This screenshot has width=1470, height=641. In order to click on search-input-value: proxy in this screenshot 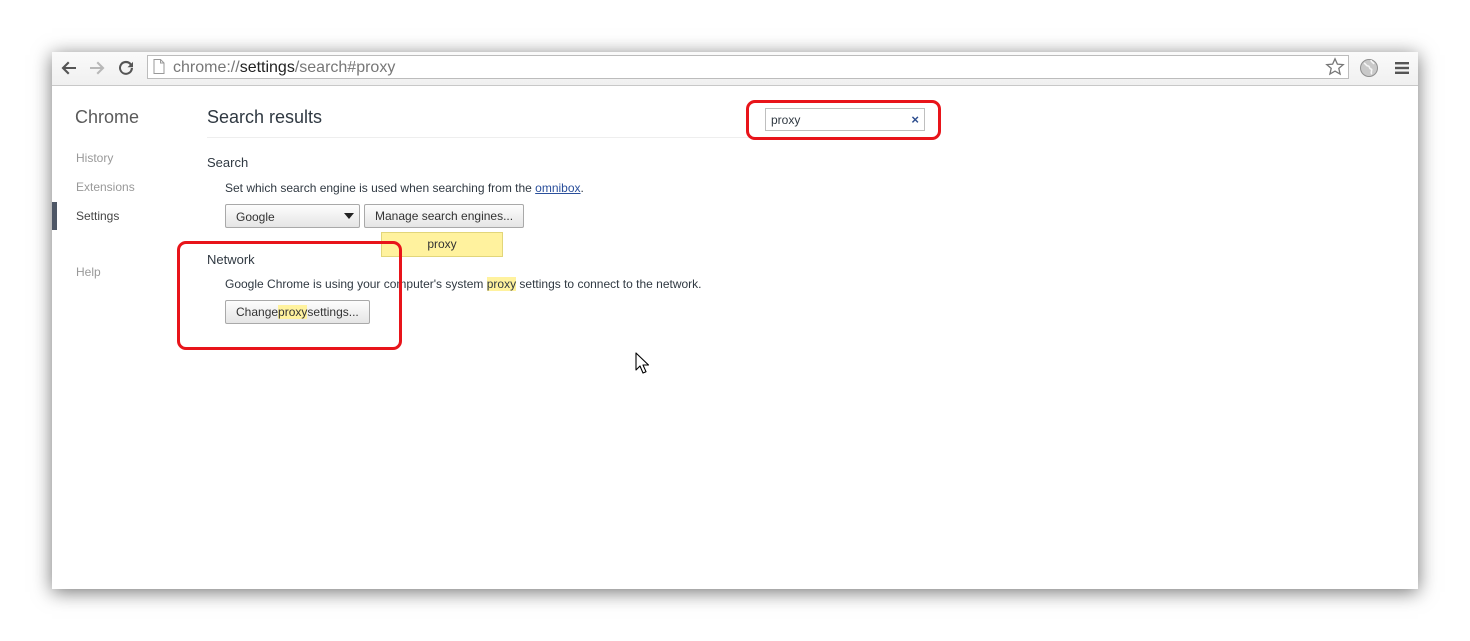, I will do `click(786, 120)`.